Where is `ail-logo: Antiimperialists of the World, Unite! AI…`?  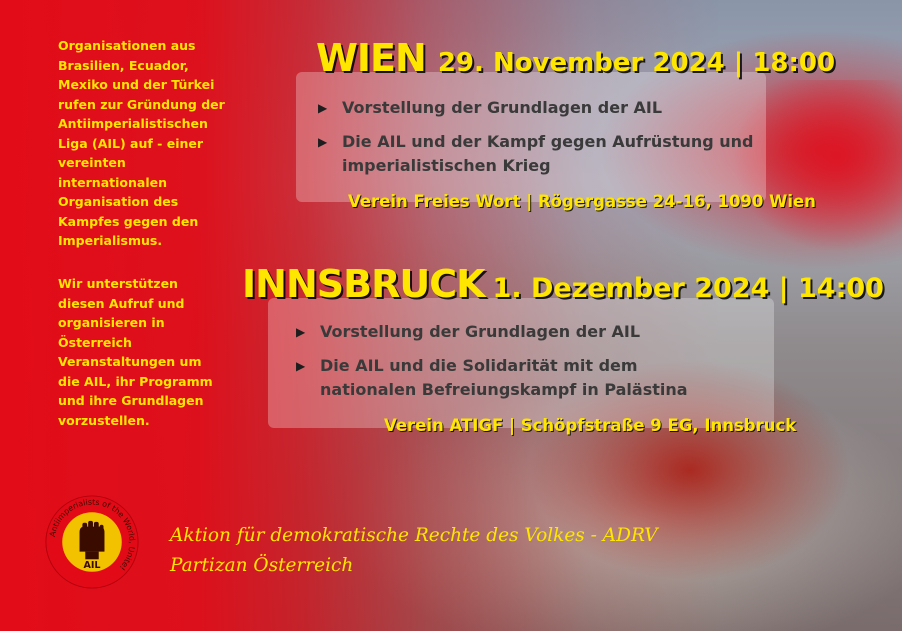
ail-logo: Antiimperialists of the World, Unite! AI… is located at coordinates (92, 542).